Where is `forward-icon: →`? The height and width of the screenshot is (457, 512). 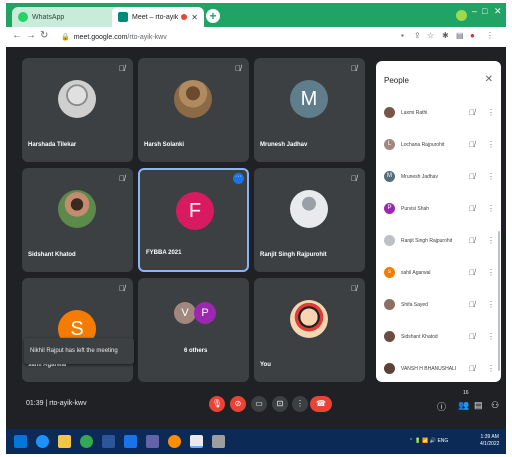
forward-icon: → is located at coordinates (31, 35).